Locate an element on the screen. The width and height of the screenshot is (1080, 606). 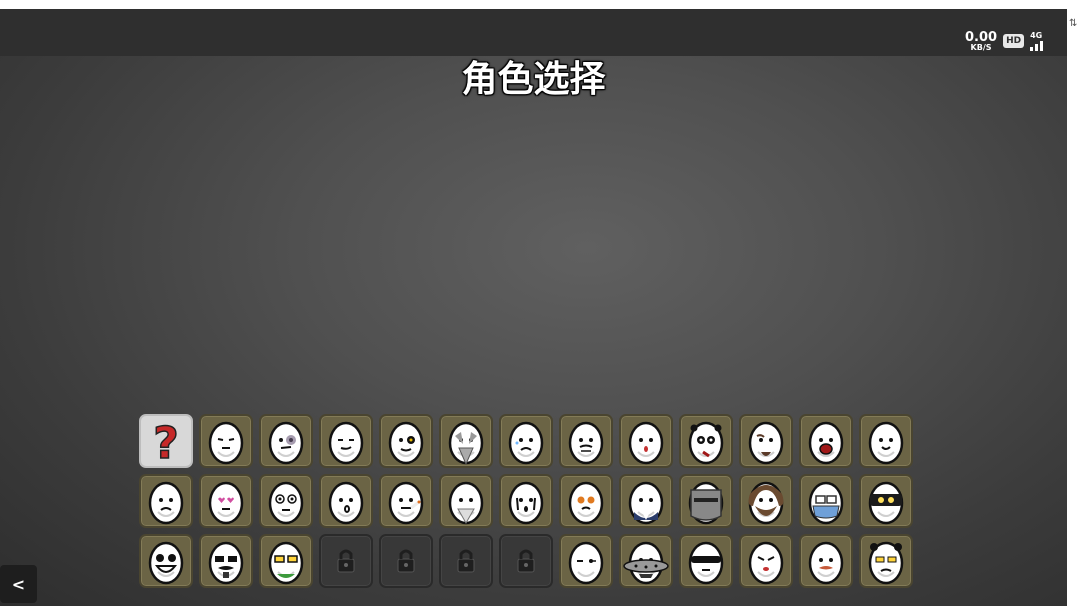
egg-goateed-icon is located at coordinates (766, 443).